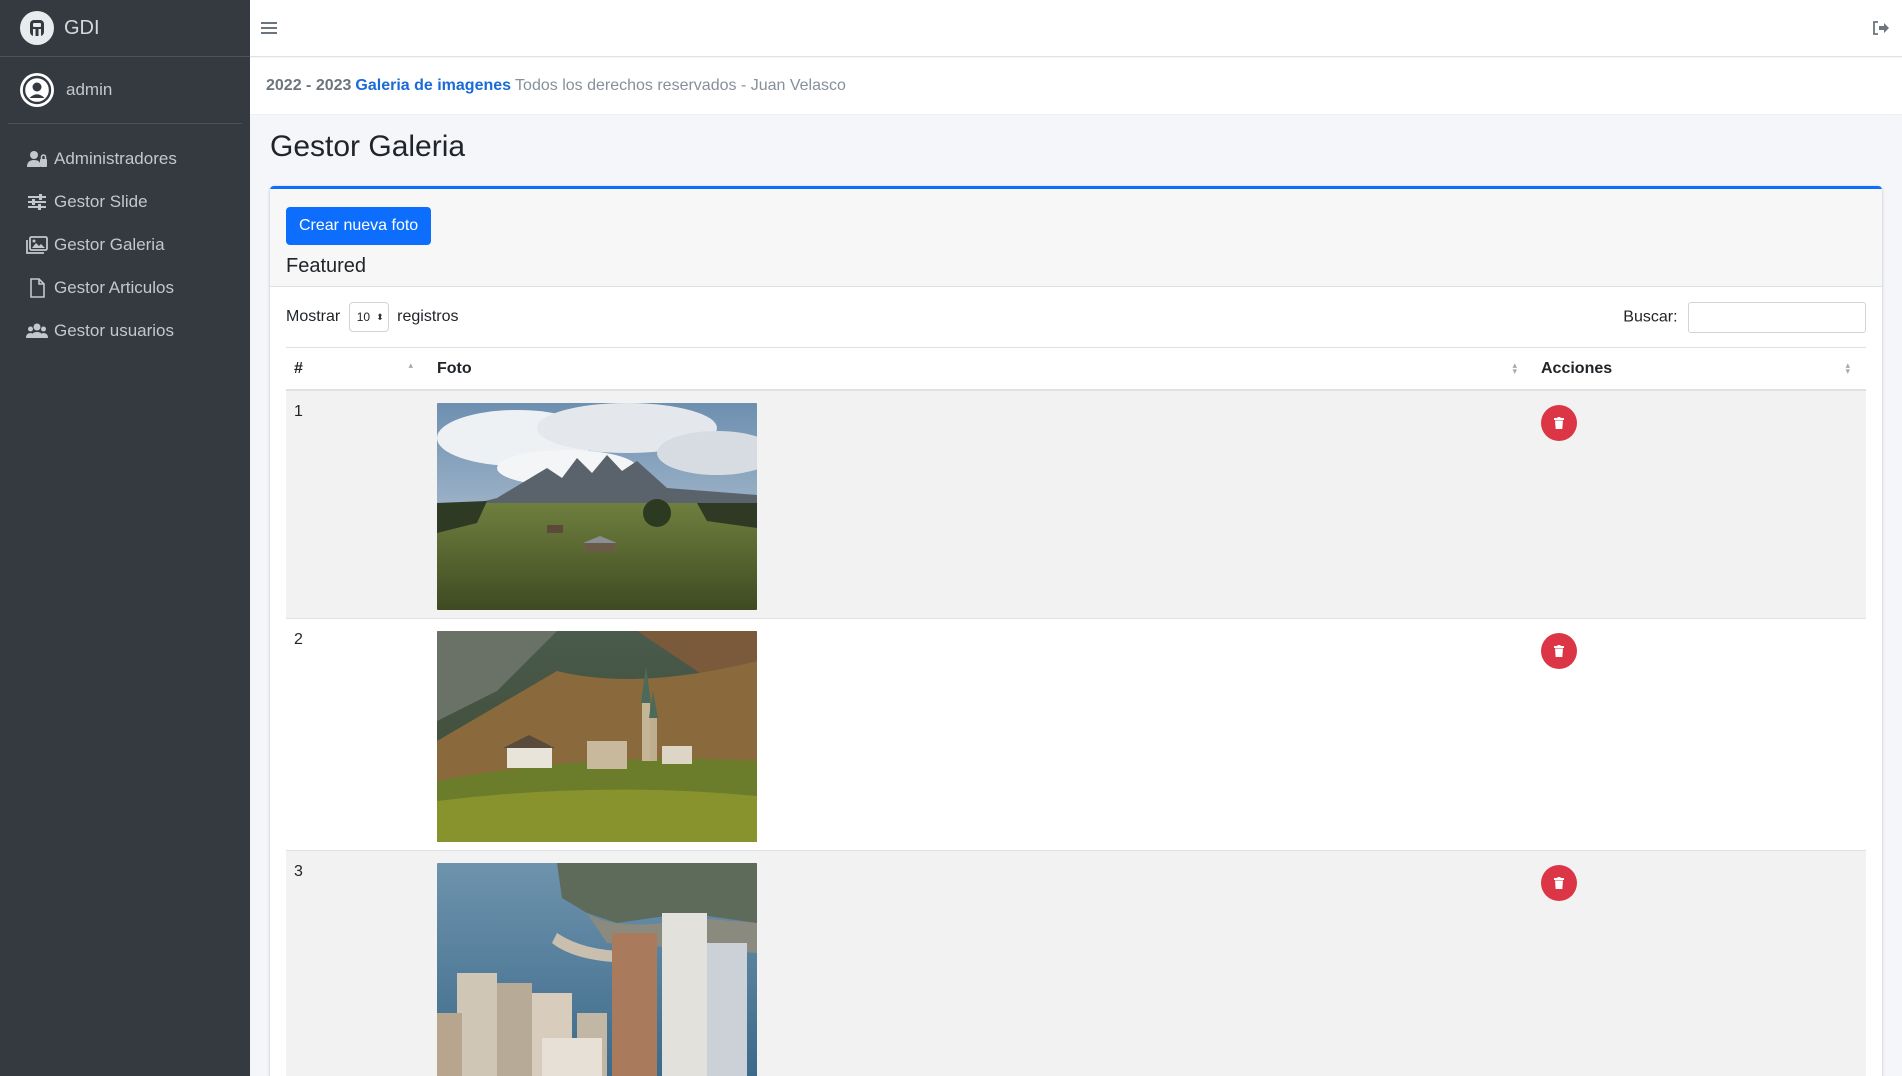  I want to click on user-panel: admin, so click(125, 90).